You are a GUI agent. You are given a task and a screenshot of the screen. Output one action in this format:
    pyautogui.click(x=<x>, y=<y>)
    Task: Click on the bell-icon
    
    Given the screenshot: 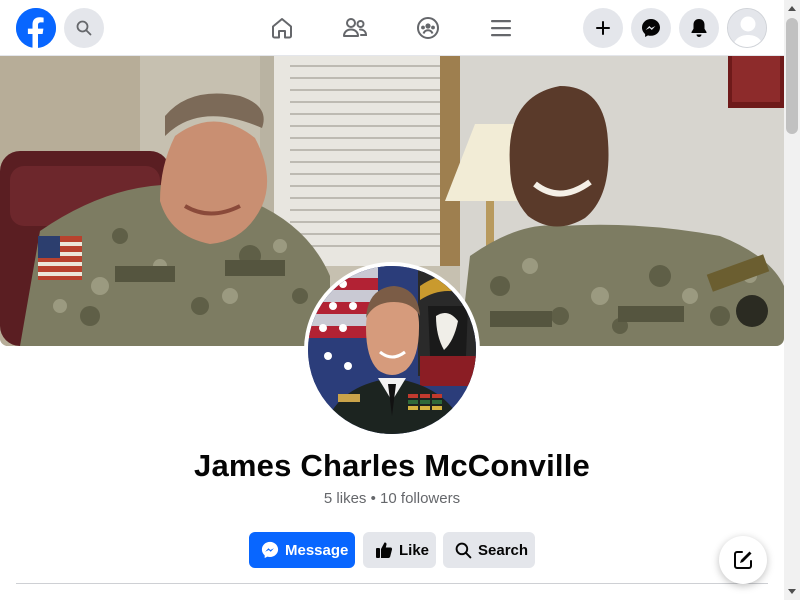 What is the action you would take?
    pyautogui.click(x=699, y=28)
    